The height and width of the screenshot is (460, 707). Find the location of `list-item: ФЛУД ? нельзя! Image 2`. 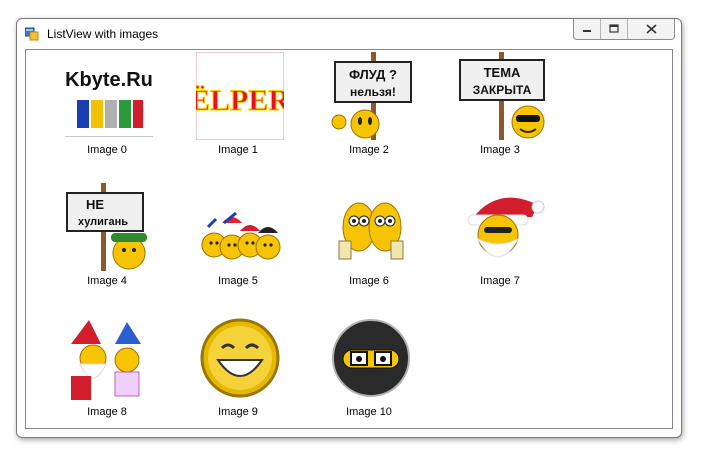

list-item: ФЛУД ? нельзя! Image 2 is located at coordinates (369, 112).